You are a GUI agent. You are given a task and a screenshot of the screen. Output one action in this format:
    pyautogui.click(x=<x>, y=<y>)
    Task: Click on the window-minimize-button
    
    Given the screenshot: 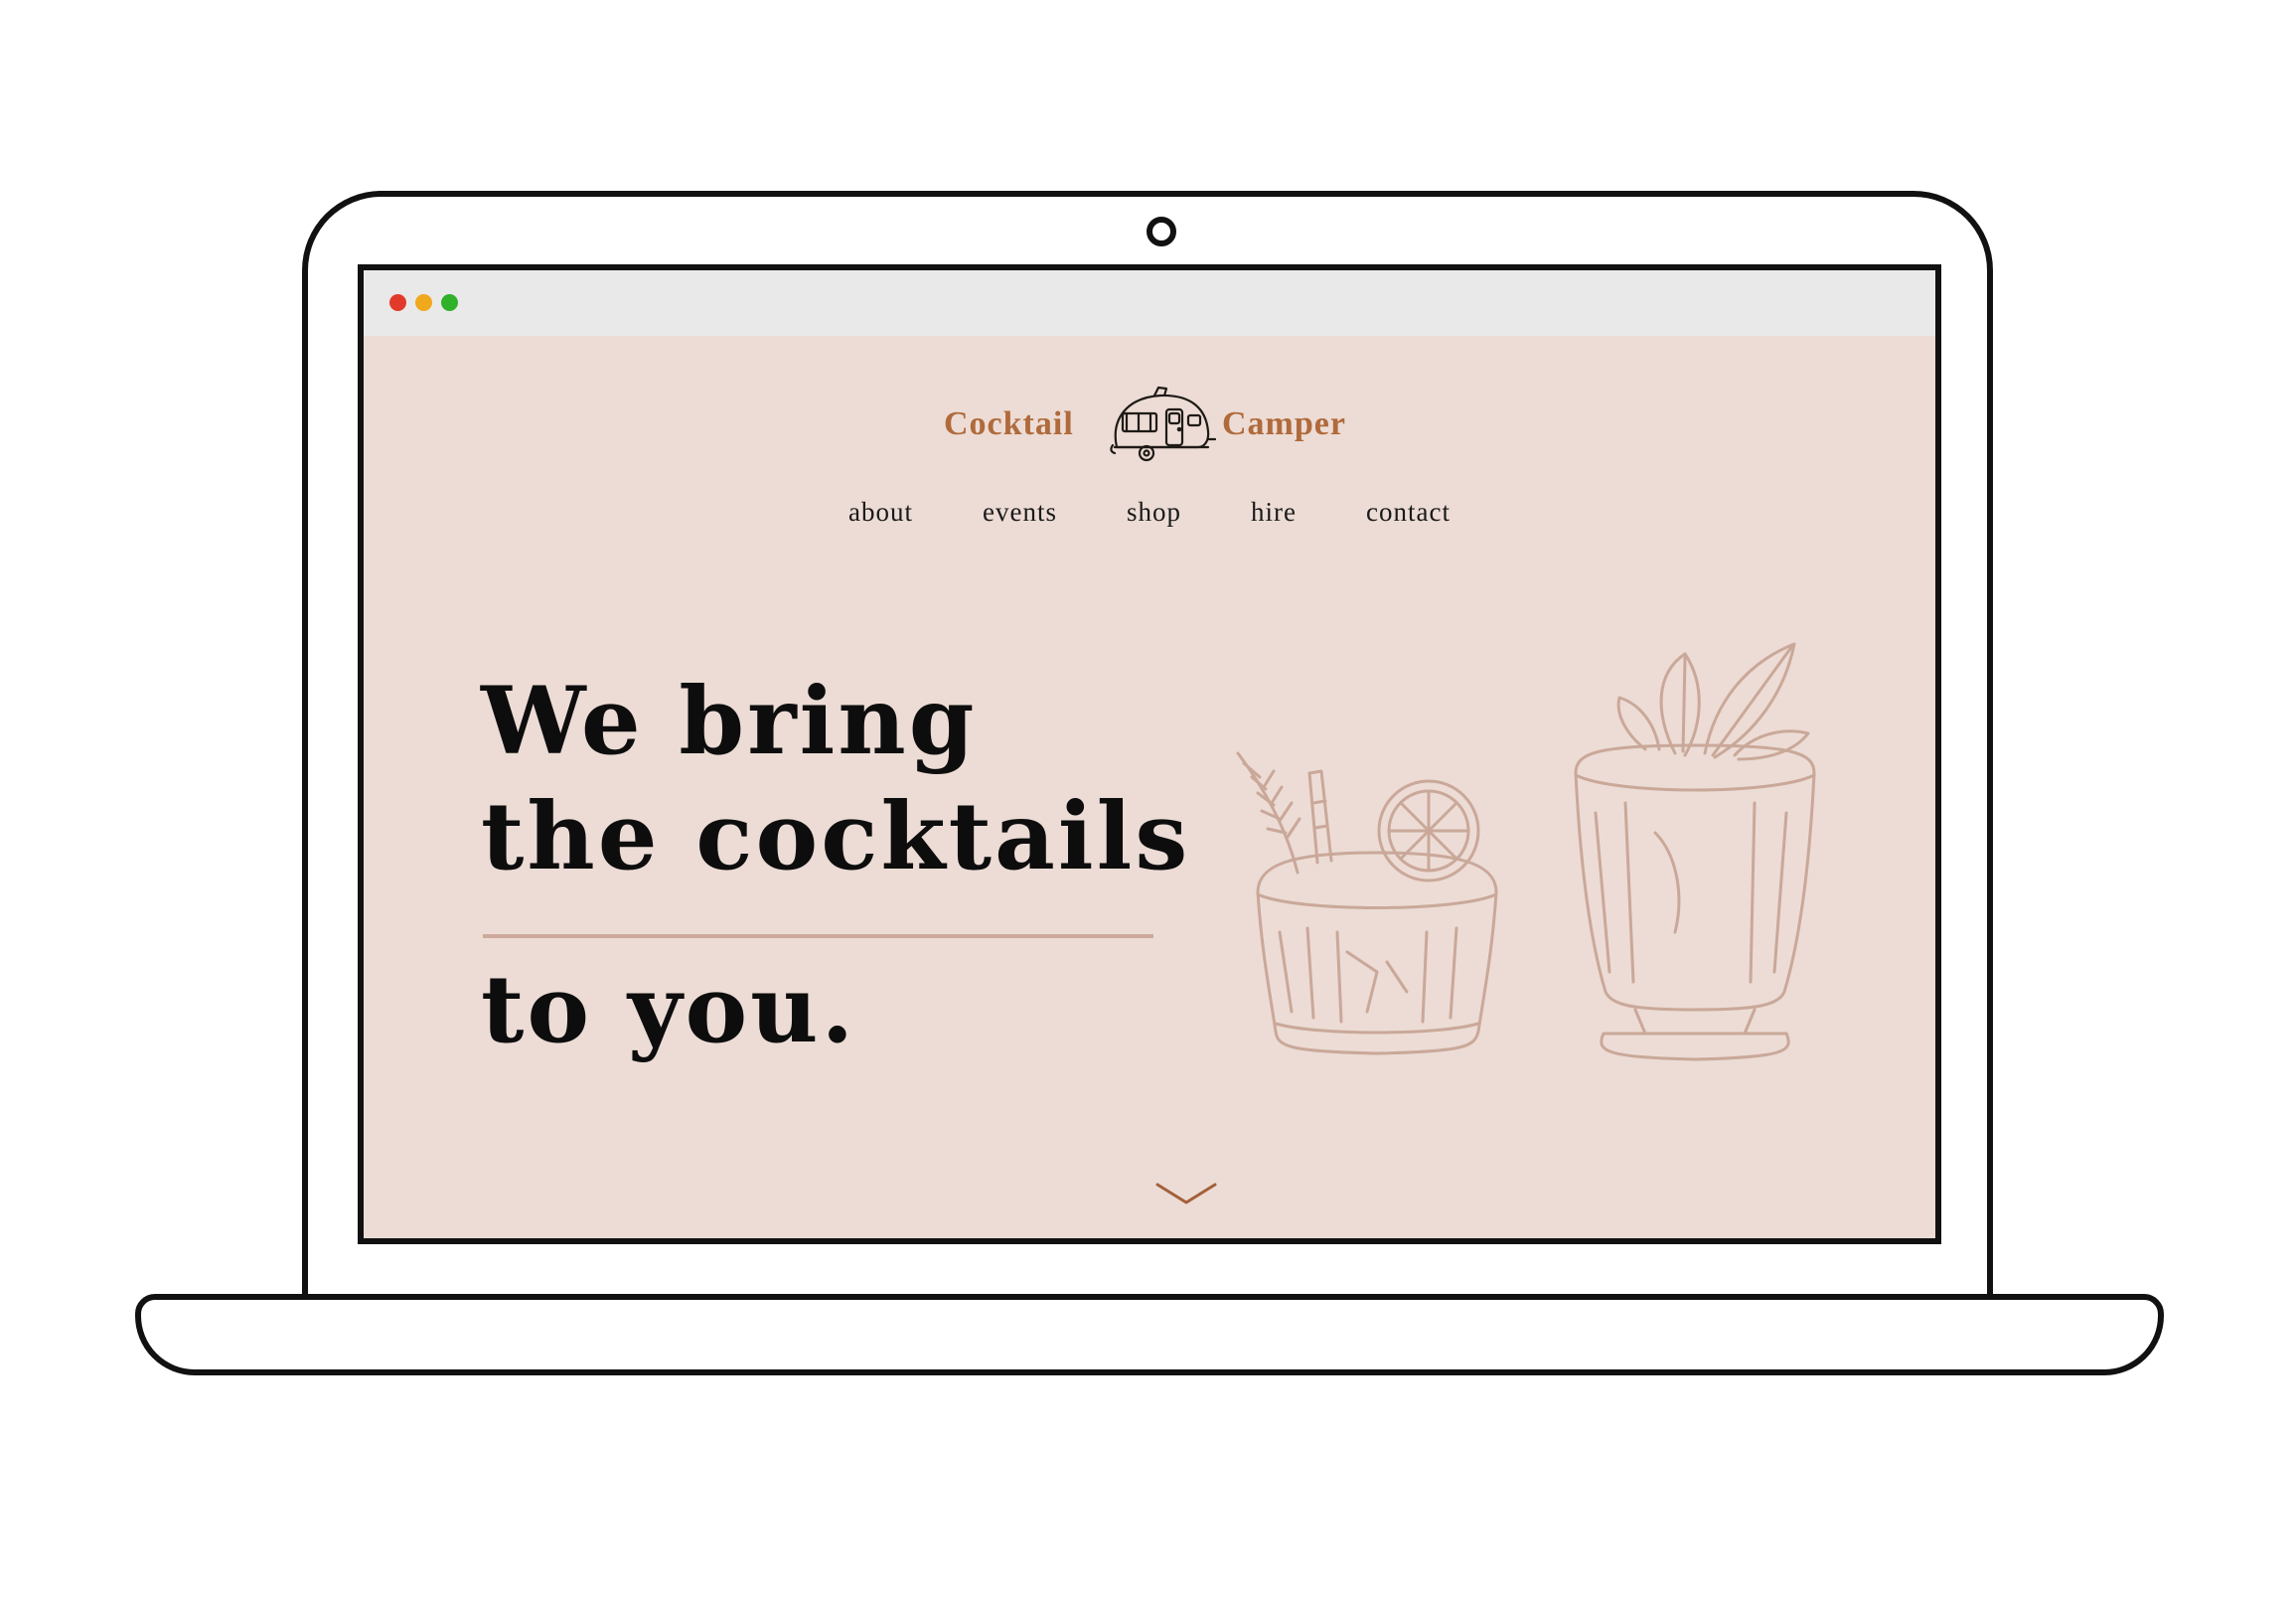 What is the action you would take?
    pyautogui.click(x=423, y=302)
    